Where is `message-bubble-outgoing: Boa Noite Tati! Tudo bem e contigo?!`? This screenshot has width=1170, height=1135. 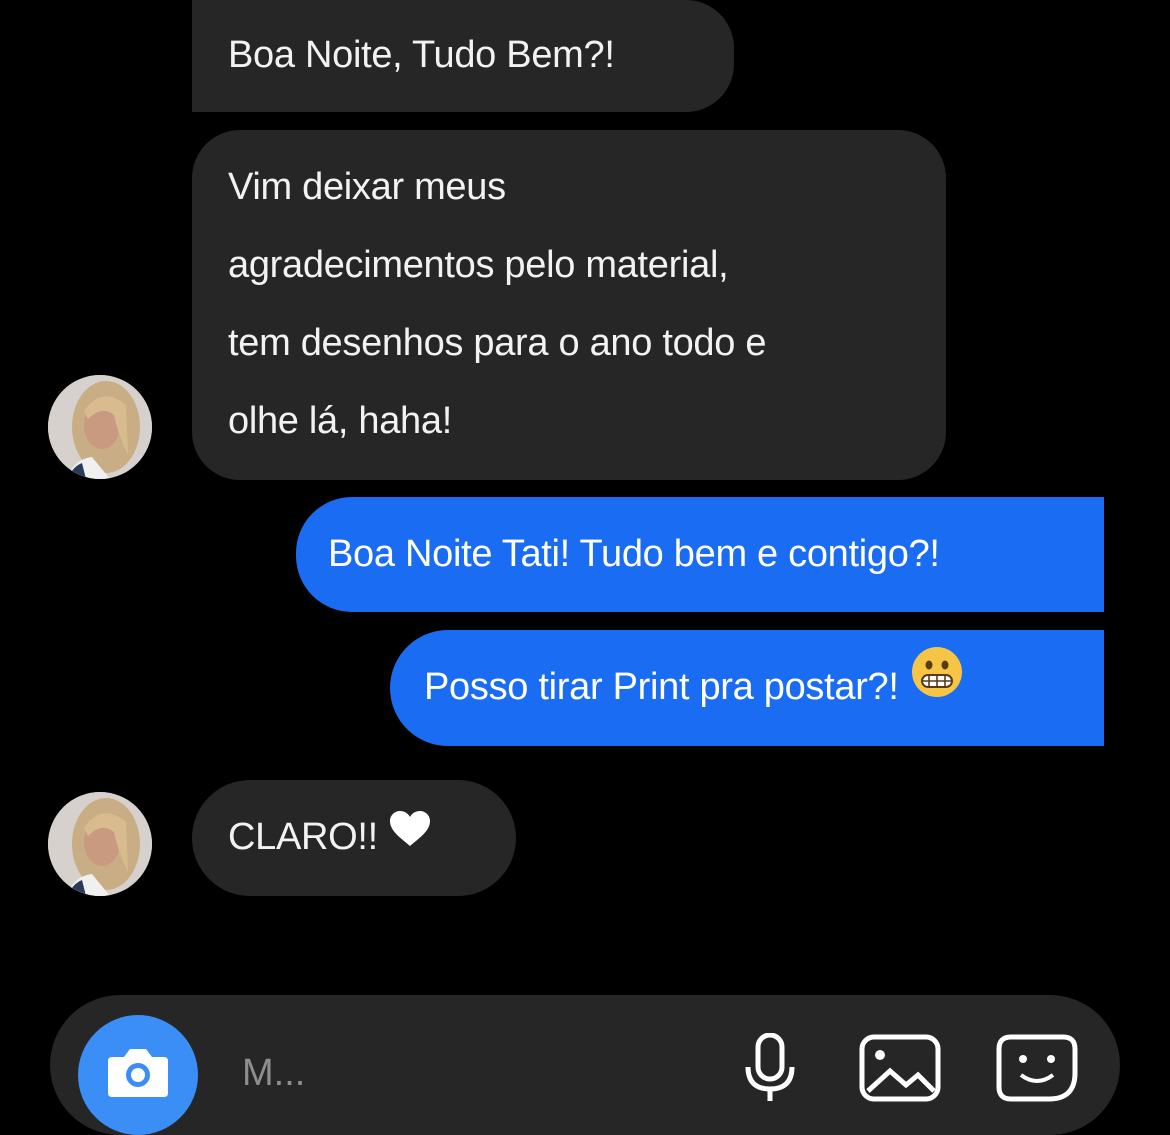 message-bubble-outgoing: Boa Noite Tati! Tudo bem e contigo?! is located at coordinates (700, 554).